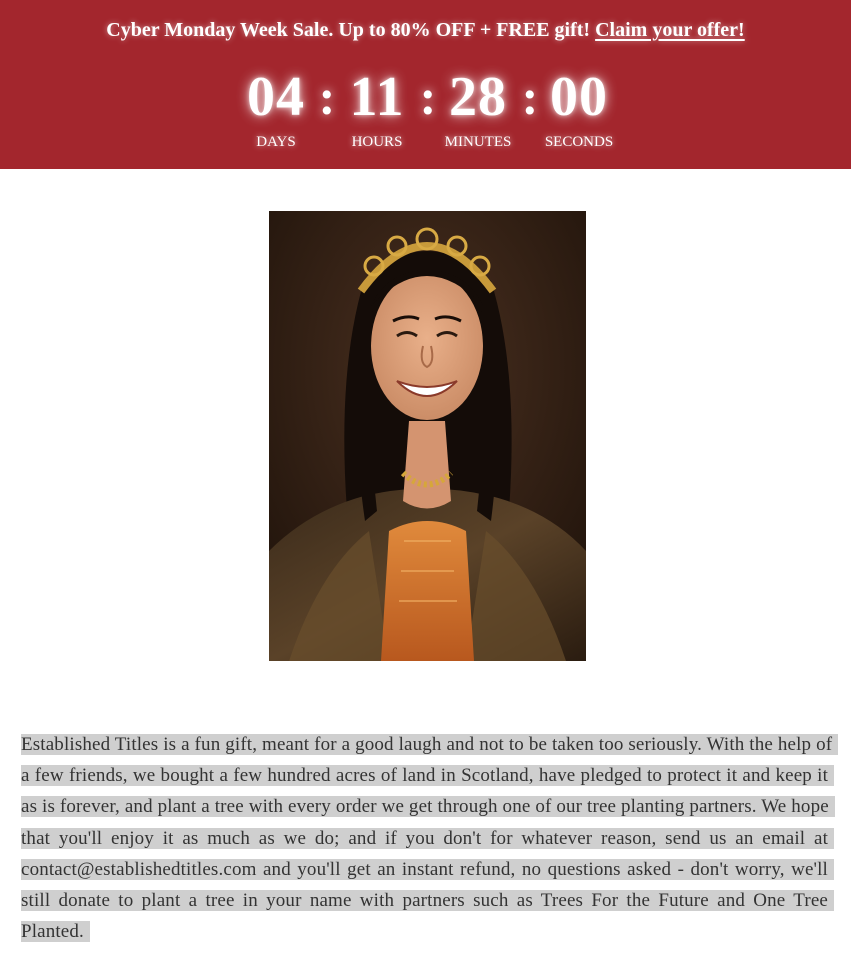 The height and width of the screenshot is (962, 851). I want to click on hours-value: 11, so click(377, 97).